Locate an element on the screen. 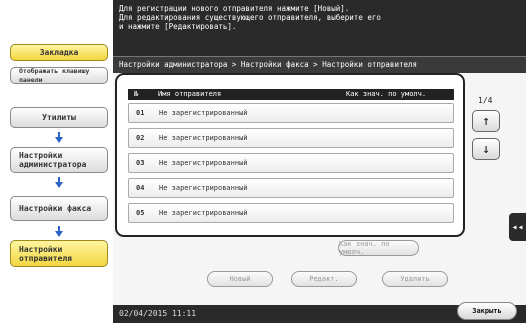 The height and width of the screenshot is (323, 526). row-number: 01 is located at coordinates (140, 113).